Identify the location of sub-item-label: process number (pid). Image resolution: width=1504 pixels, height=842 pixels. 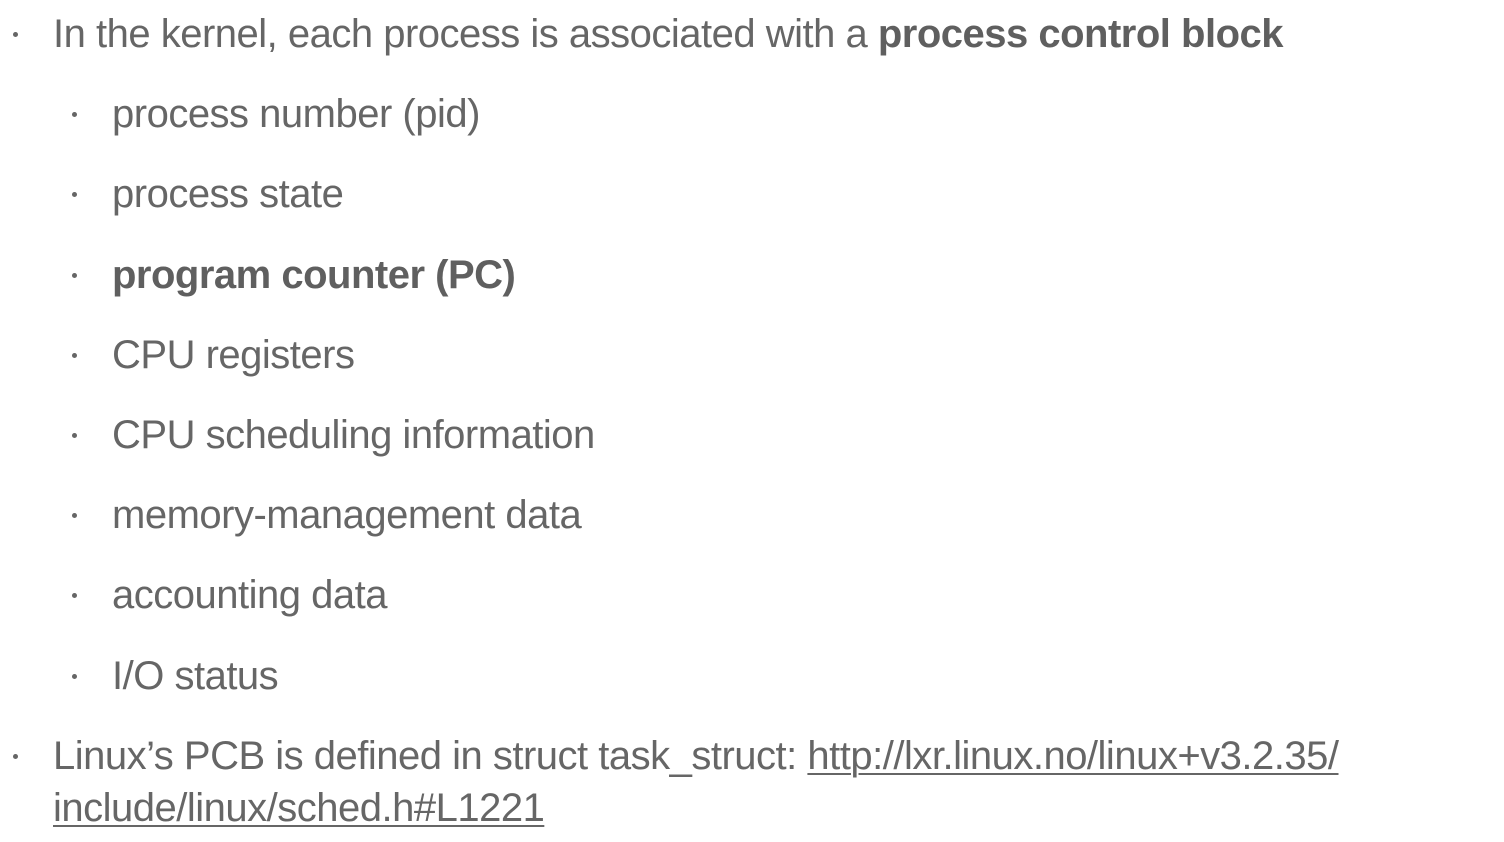
(296, 114).